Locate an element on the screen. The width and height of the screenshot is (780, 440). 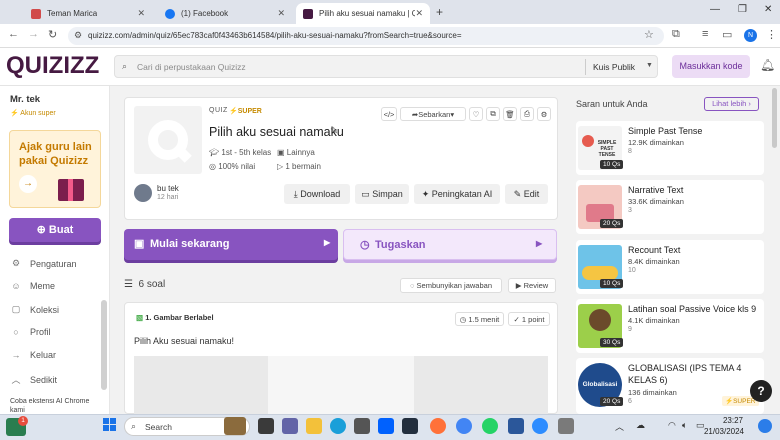
chrome-icon is located at coordinates (464, 426).